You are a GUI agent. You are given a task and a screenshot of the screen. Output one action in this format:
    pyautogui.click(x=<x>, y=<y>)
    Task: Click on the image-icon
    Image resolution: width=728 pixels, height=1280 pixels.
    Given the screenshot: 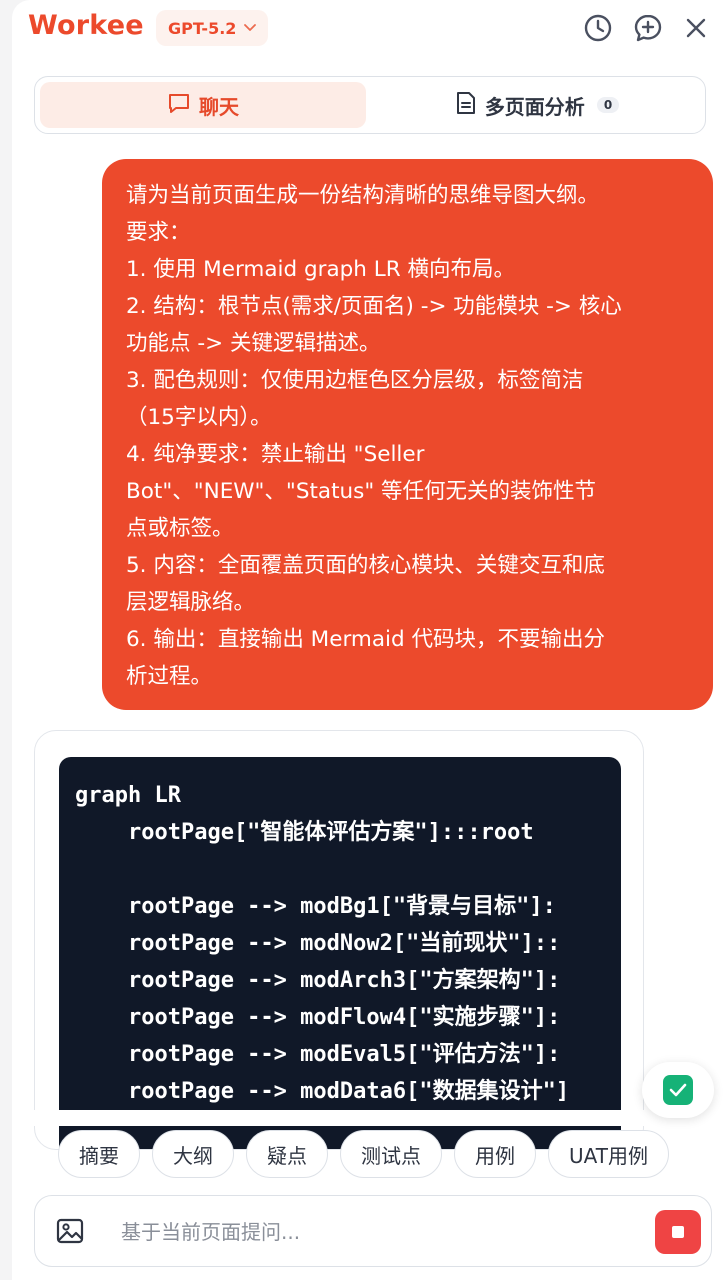 What is the action you would take?
    pyautogui.click(x=70, y=1231)
    